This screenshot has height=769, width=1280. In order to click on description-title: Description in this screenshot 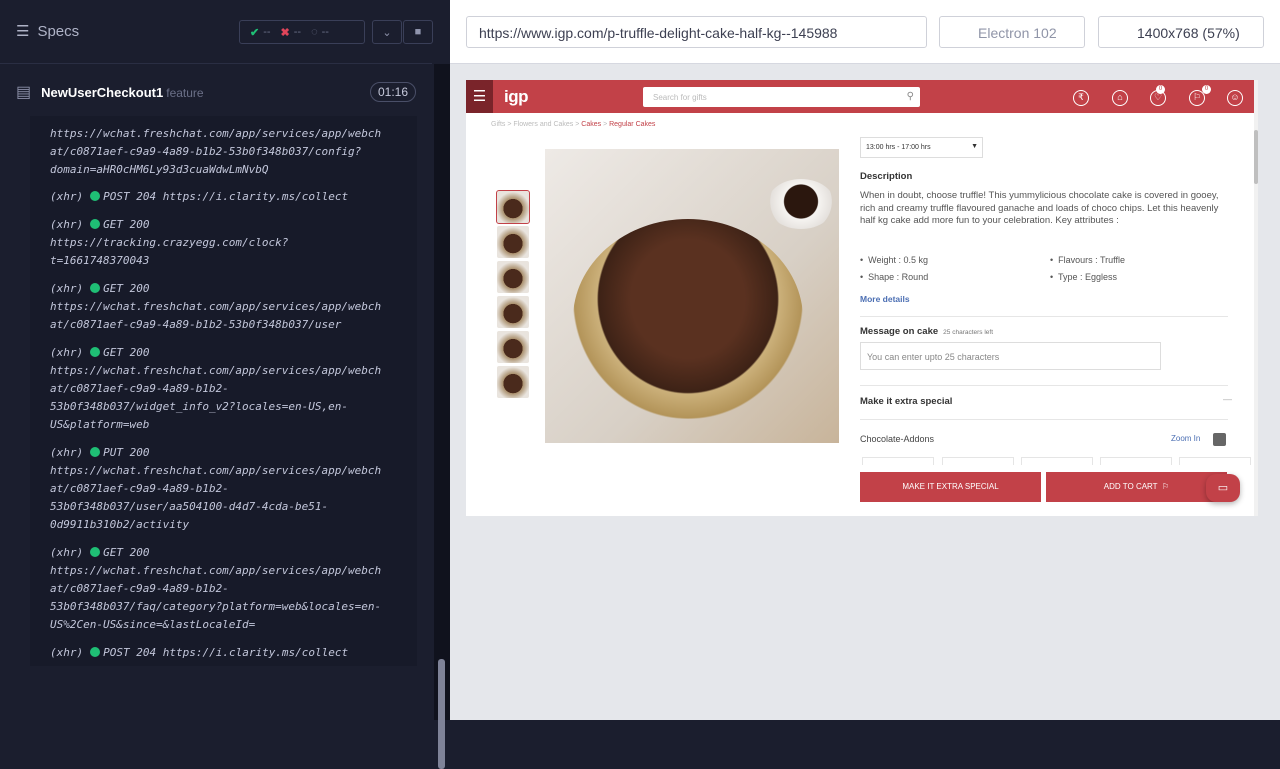, I will do `click(886, 176)`.